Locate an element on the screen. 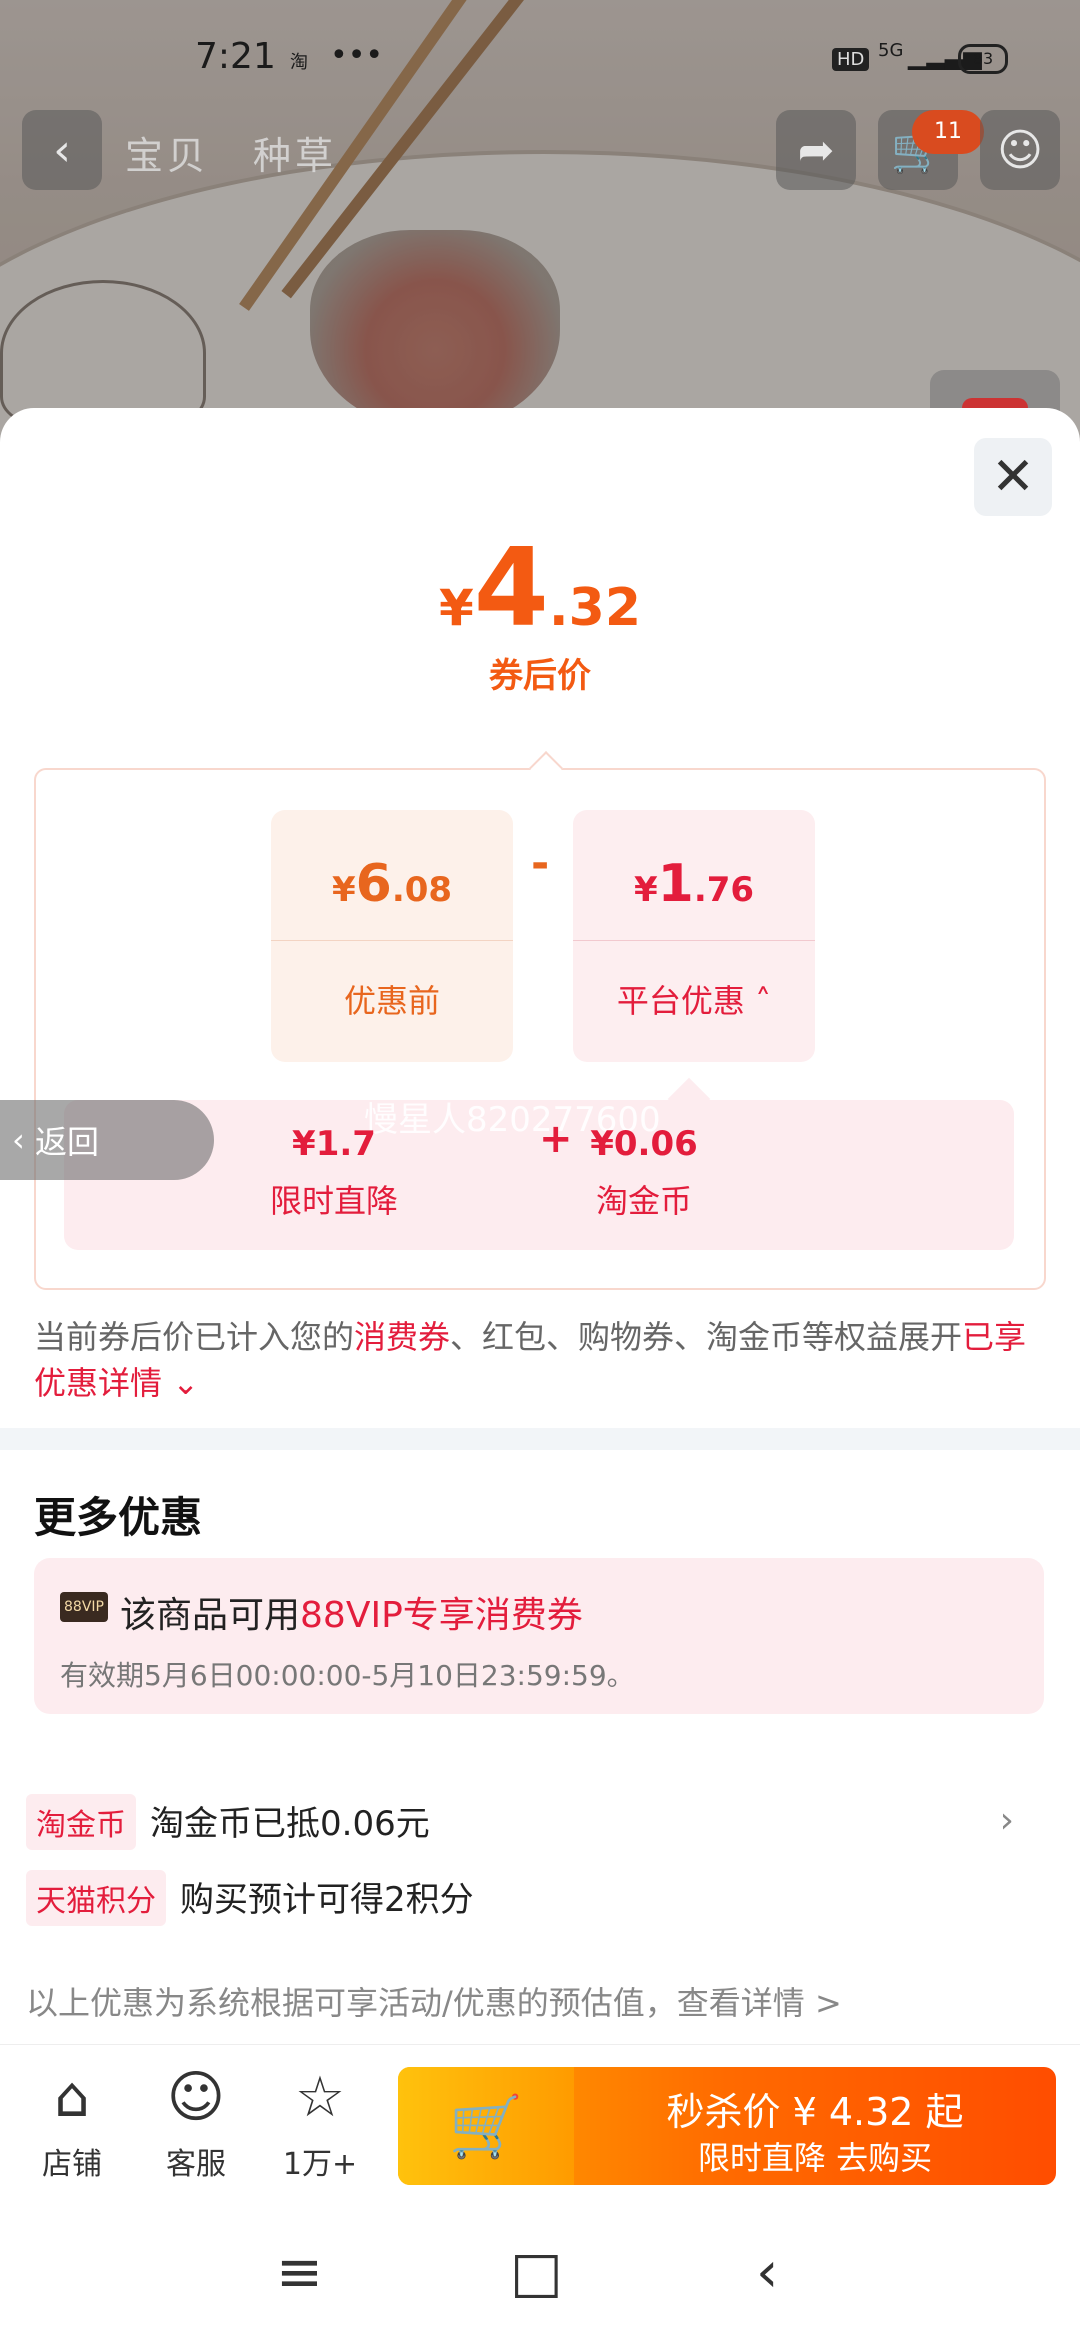 This screenshot has height=2340, width=1080. menu-icon: ≡ is located at coordinates (299, 2272).